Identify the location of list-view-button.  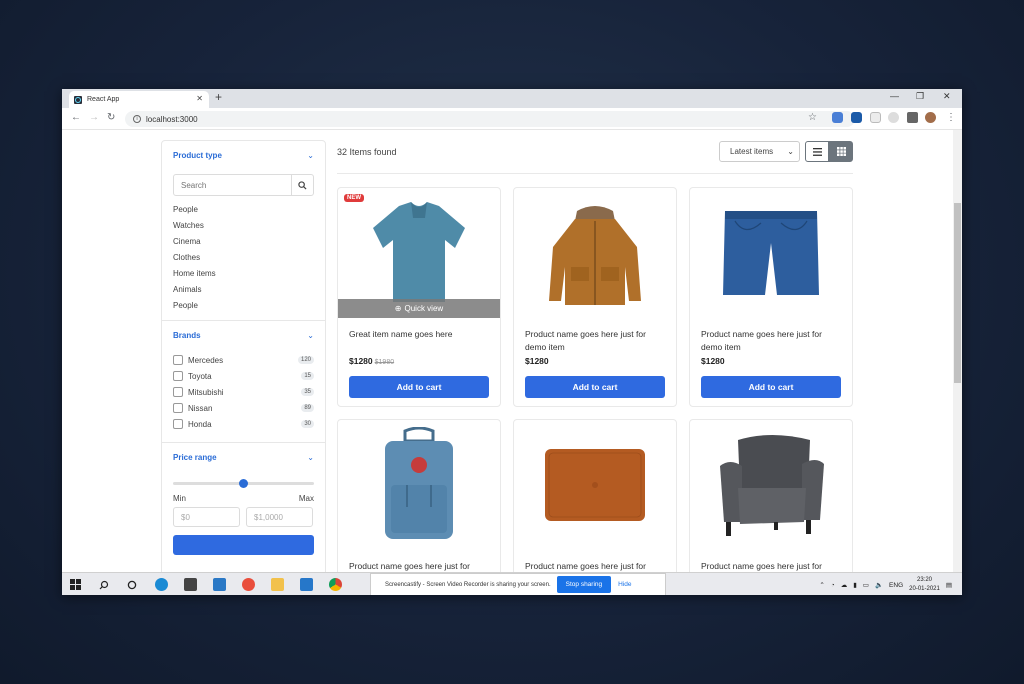
(817, 151).